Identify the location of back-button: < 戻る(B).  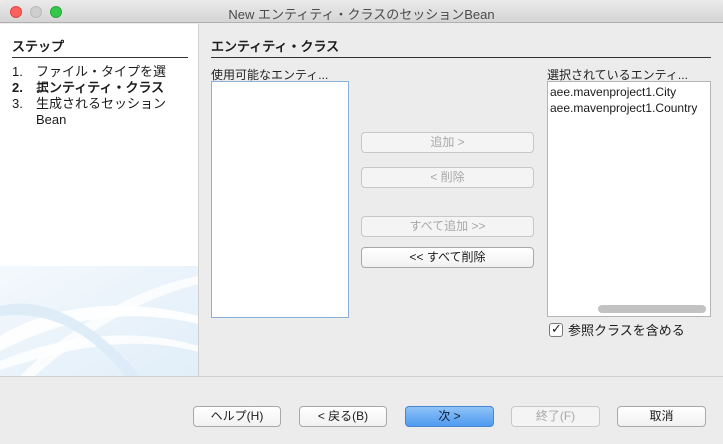
(343, 416).